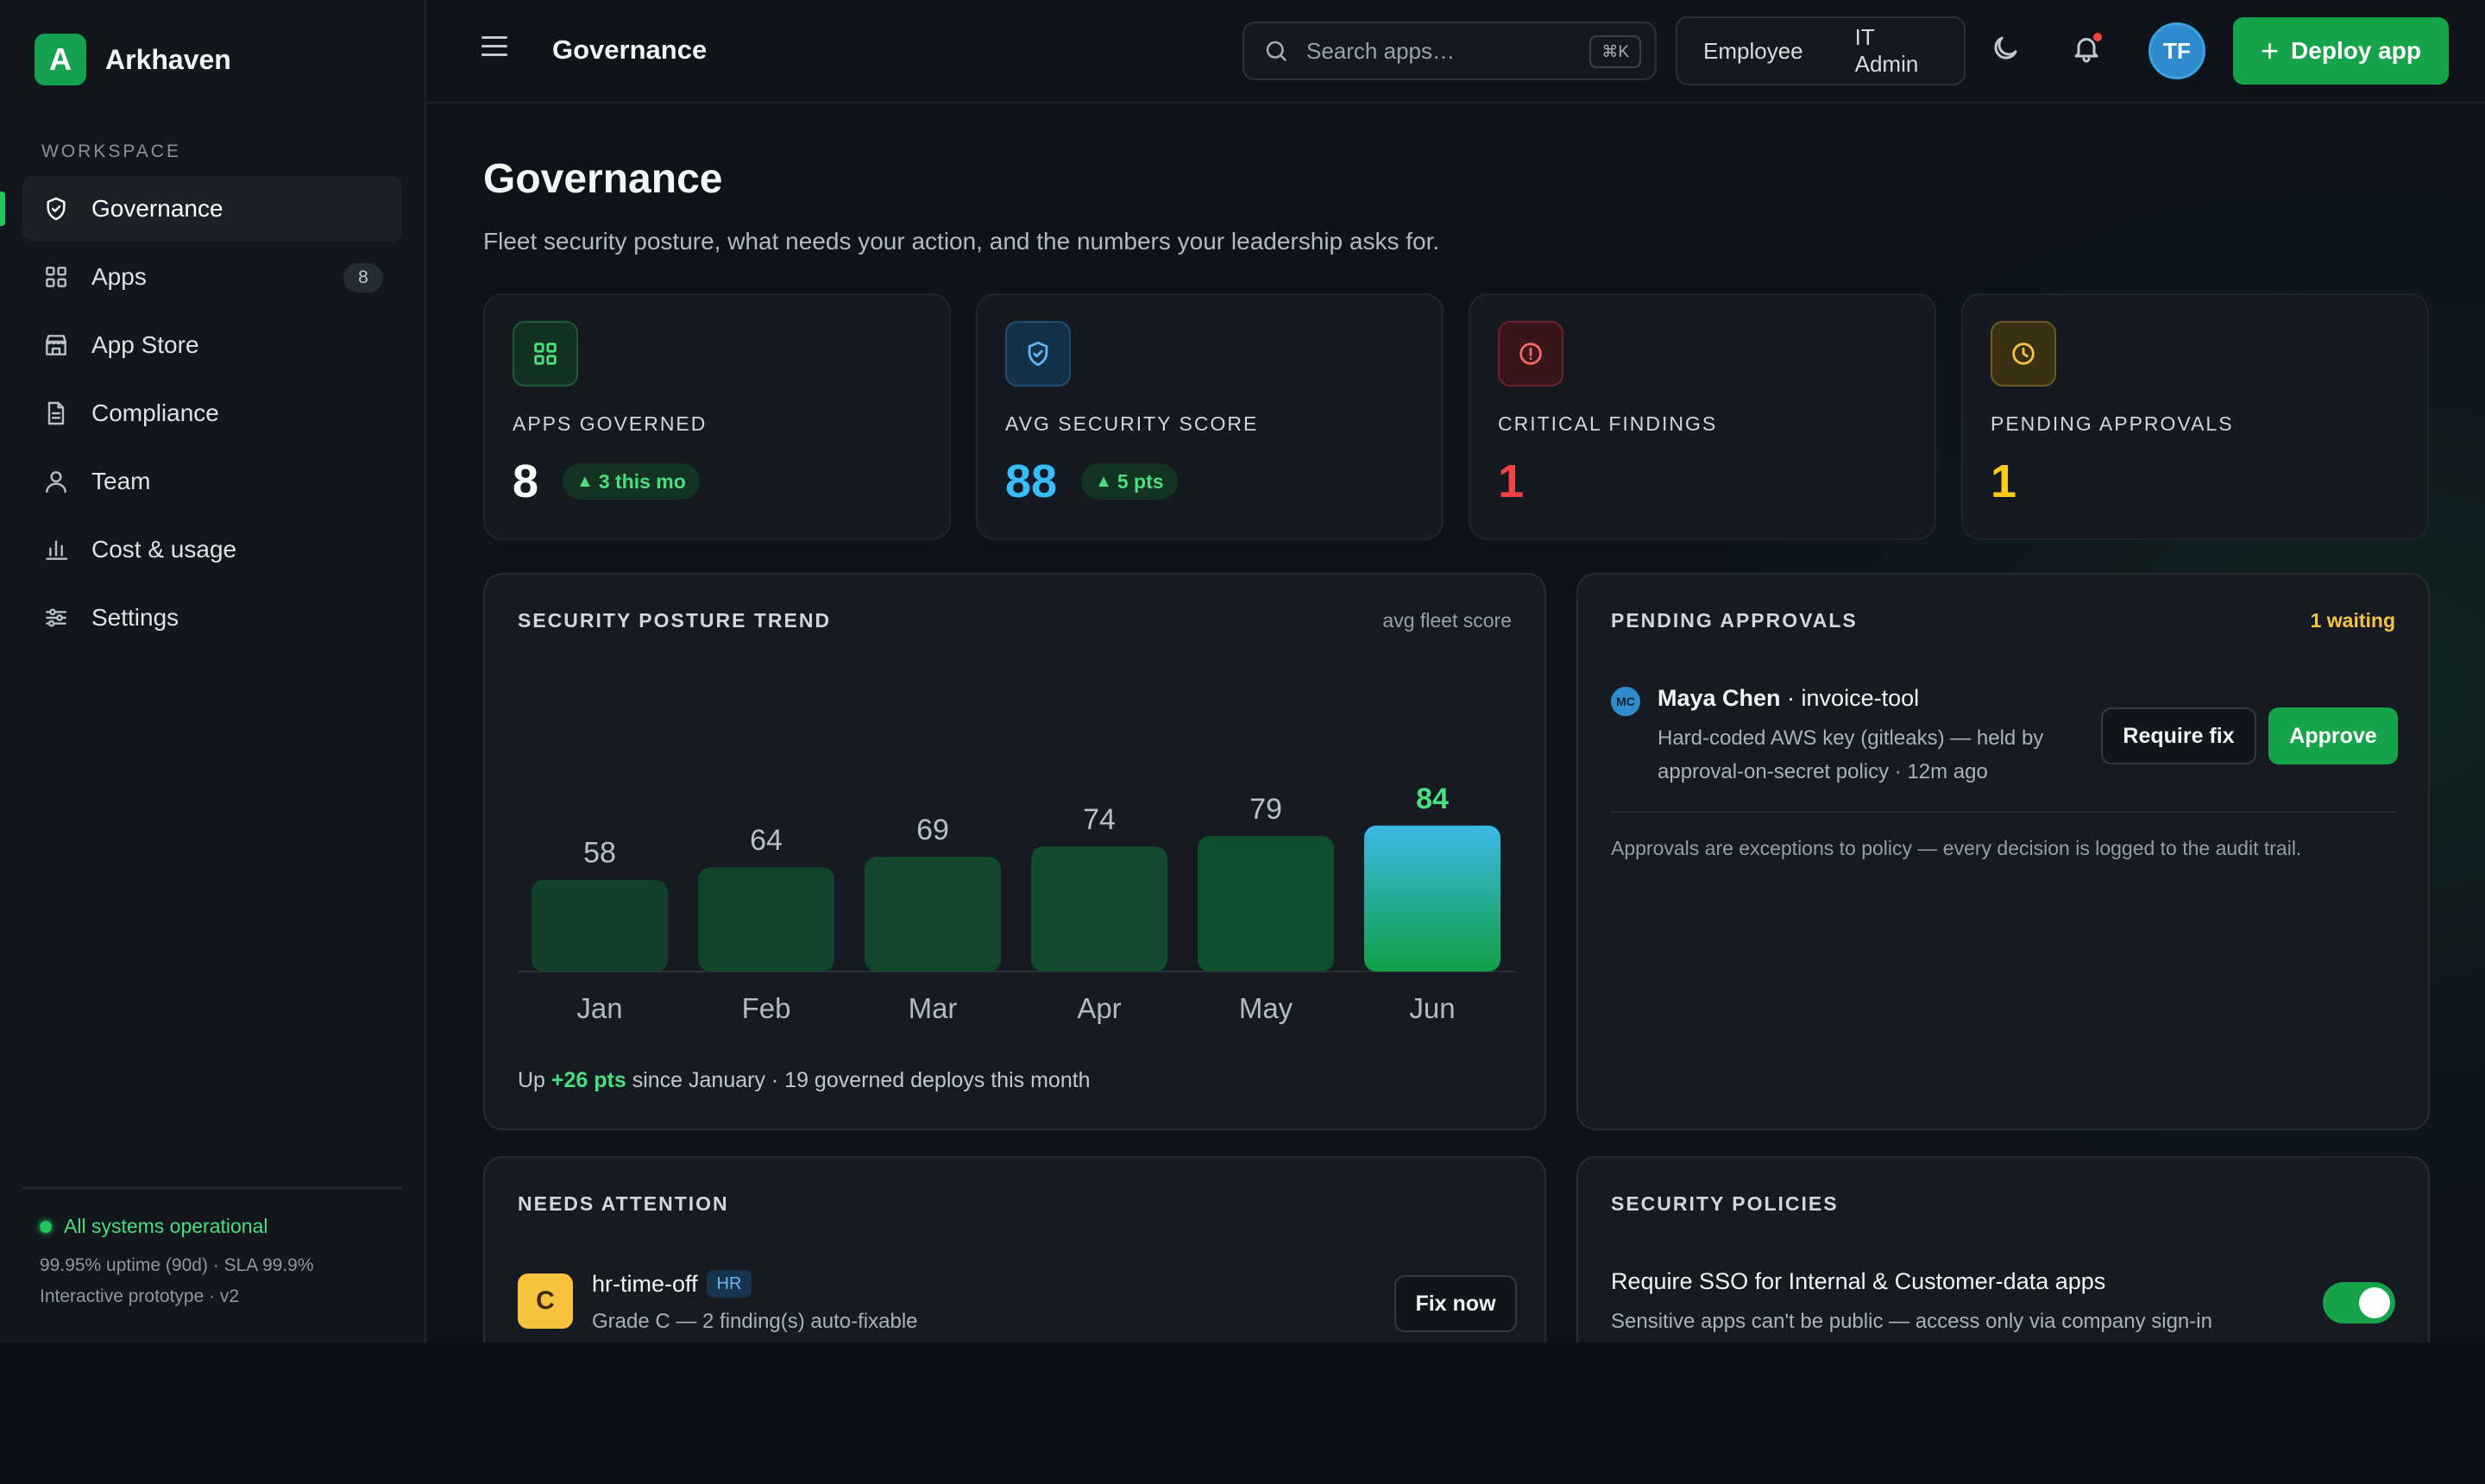 This screenshot has height=1484, width=2485. I want to click on section-label-workspace: WORKSPACE, so click(111, 151).